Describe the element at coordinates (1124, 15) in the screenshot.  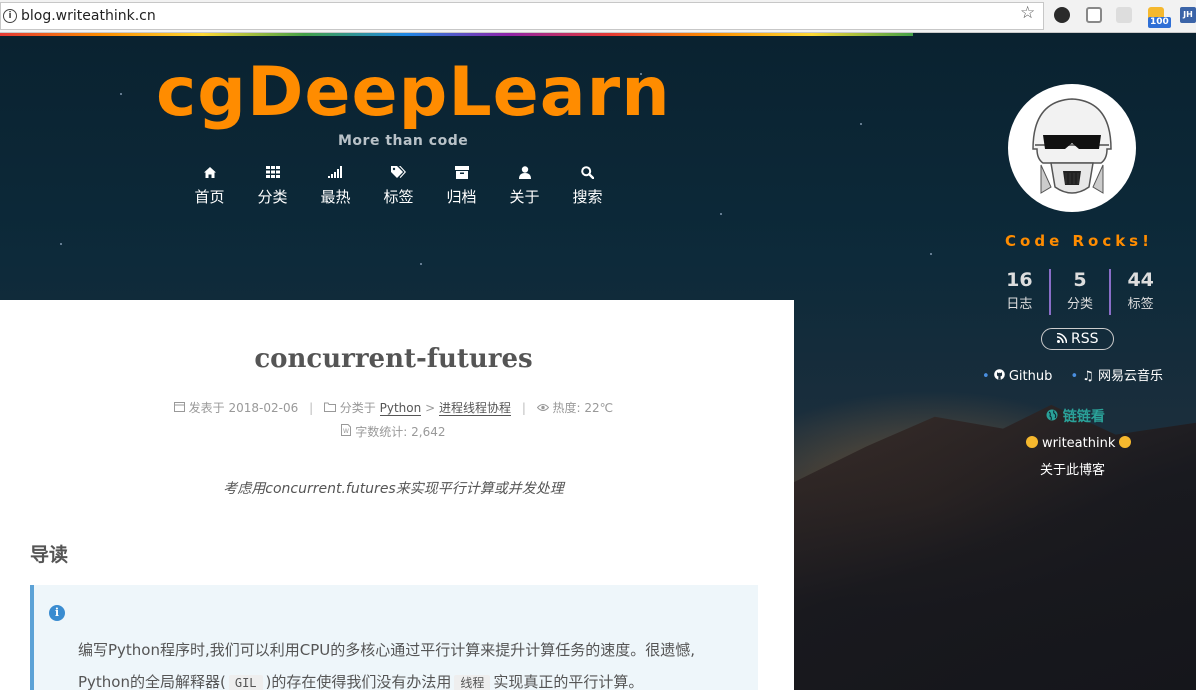
I see `extension-icon` at that location.